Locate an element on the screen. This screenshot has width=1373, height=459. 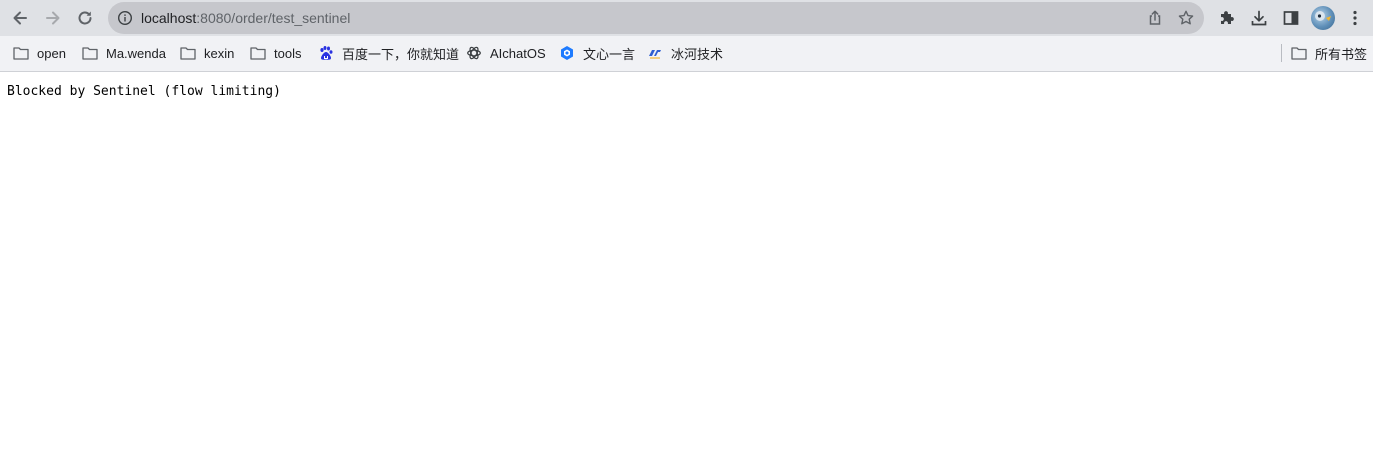
bookmarks-separator is located at coordinates (1281, 53).